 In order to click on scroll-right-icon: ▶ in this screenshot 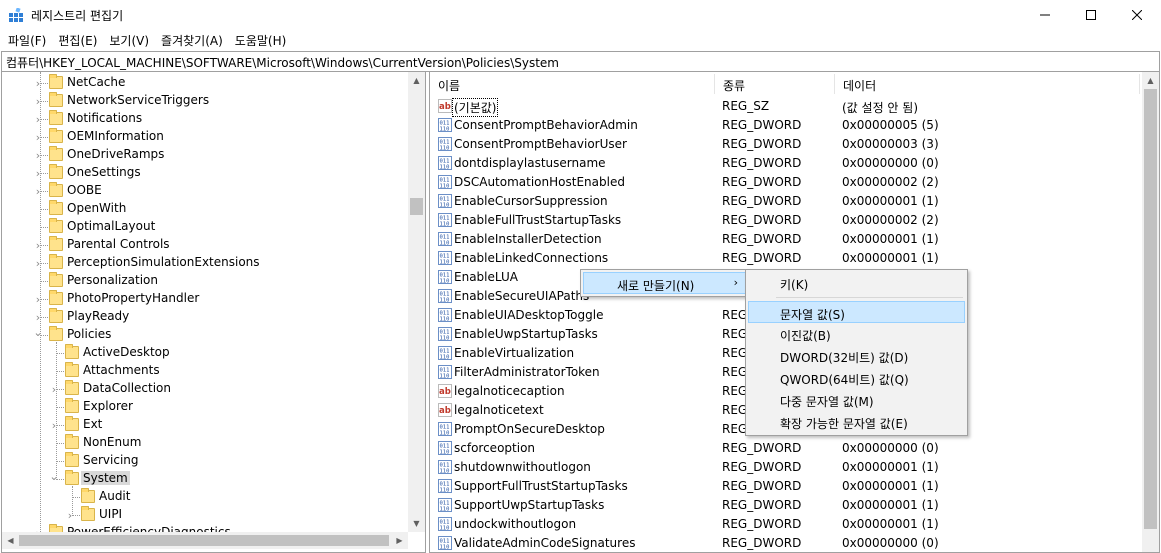, I will do `click(399, 540)`.